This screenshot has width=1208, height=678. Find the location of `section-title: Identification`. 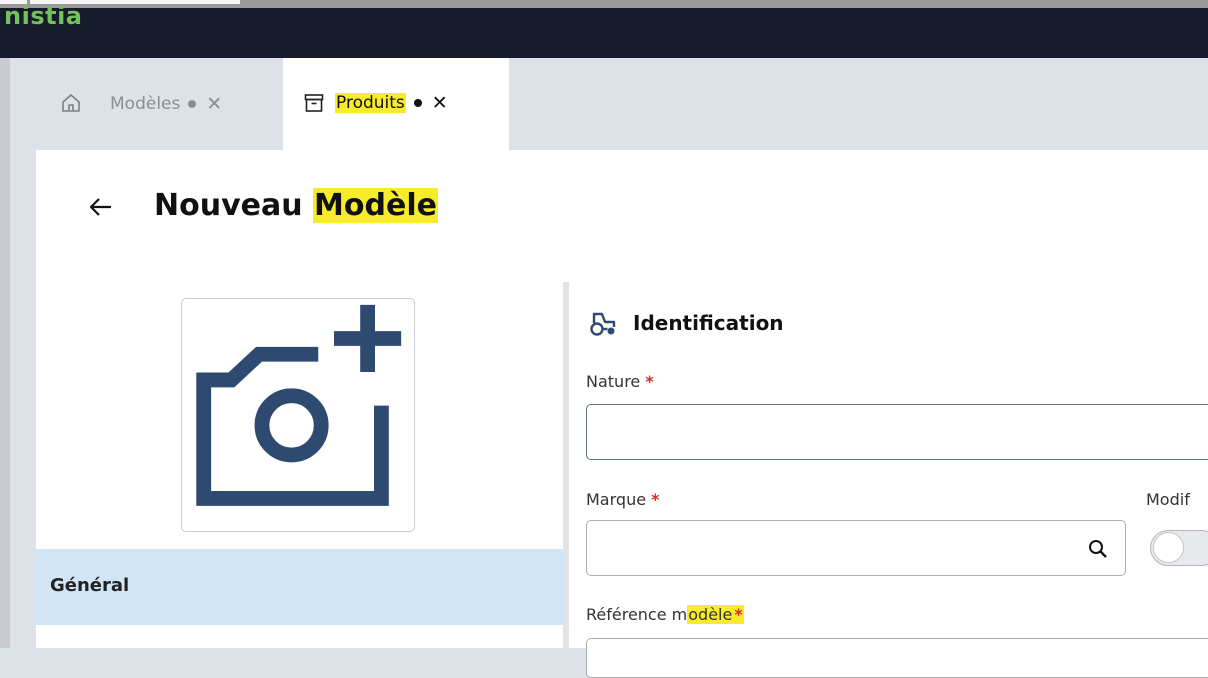

section-title: Identification is located at coordinates (708, 323).